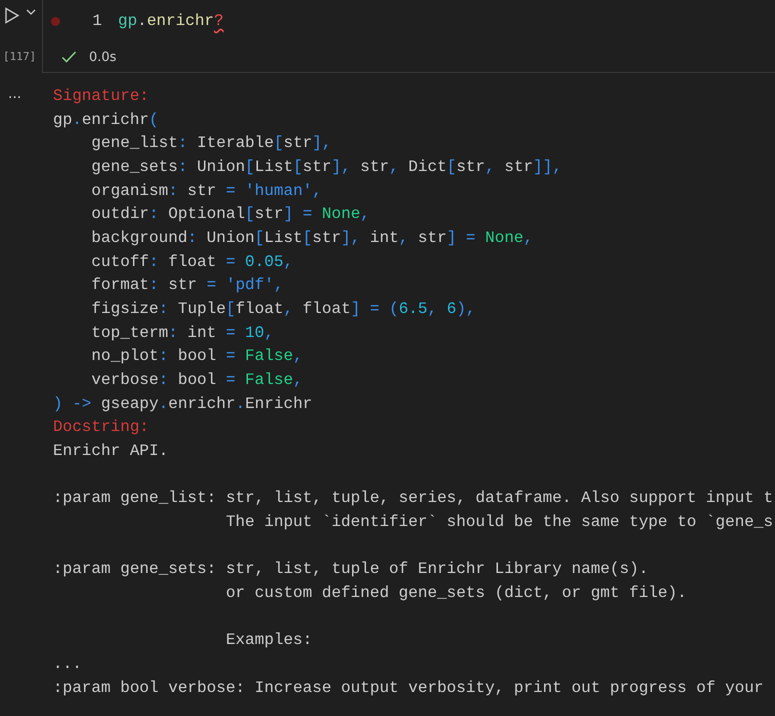 The height and width of the screenshot is (716, 775). What do you see at coordinates (55, 21) in the screenshot?
I see `breakpoint-dot` at bounding box center [55, 21].